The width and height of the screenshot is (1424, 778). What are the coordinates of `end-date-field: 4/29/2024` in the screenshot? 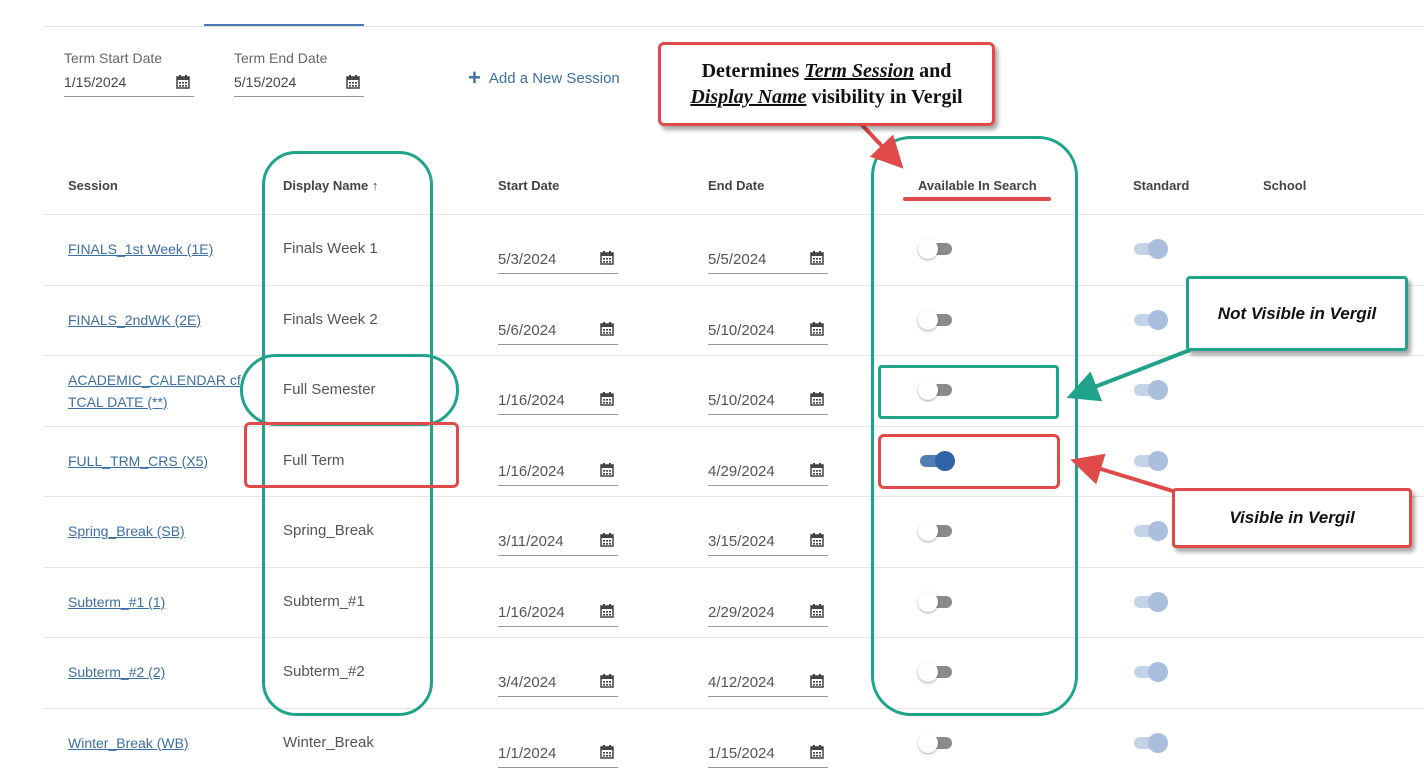 It's located at (768, 471).